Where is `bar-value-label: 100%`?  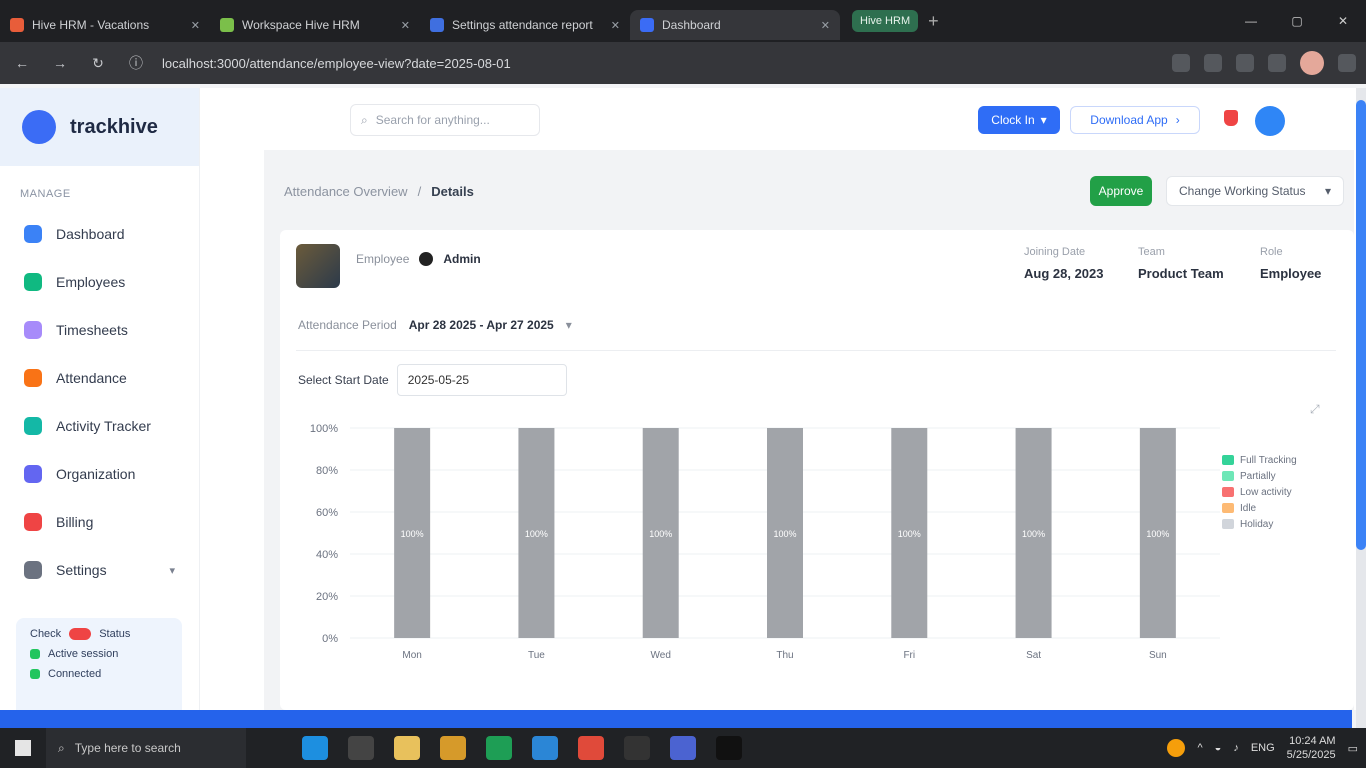
bar-value-label: 100% is located at coordinates (412, 534).